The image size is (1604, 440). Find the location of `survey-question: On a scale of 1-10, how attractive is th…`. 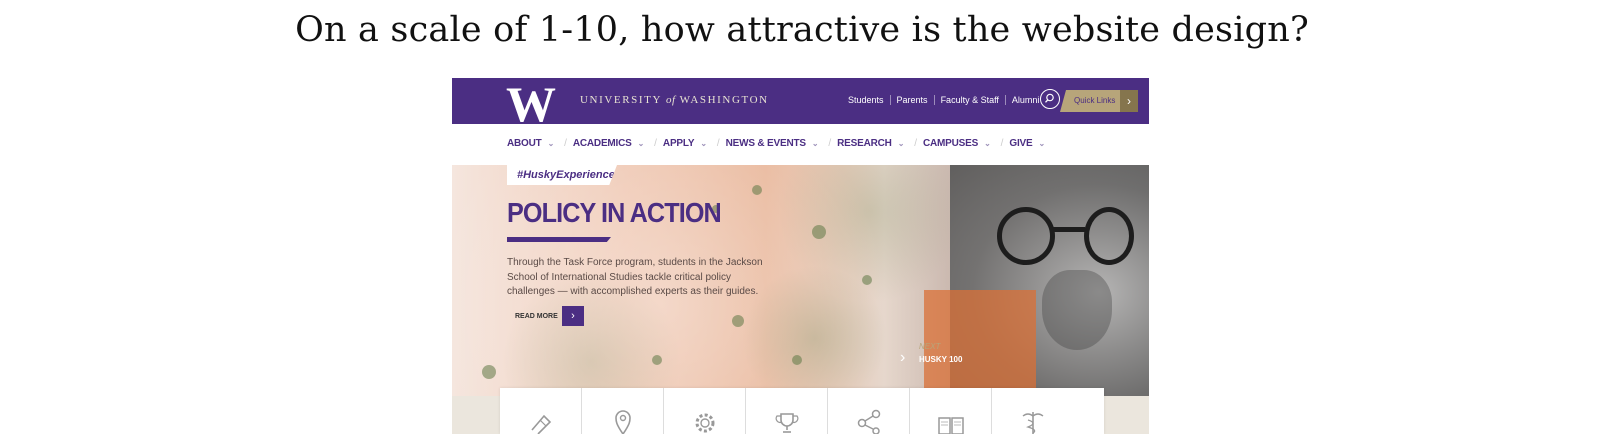

survey-question: On a scale of 1-10, how attractive is th… is located at coordinates (802, 30).